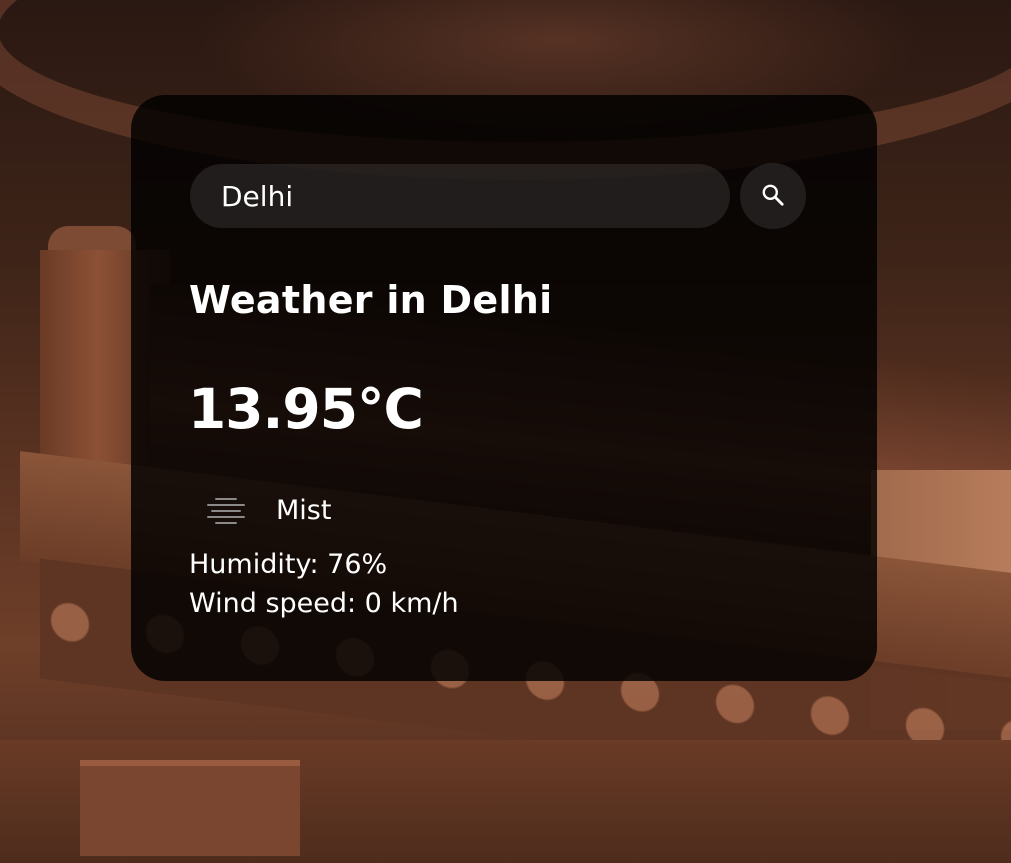 This screenshot has width=1011, height=863. I want to click on mist-icon, so click(226, 510).